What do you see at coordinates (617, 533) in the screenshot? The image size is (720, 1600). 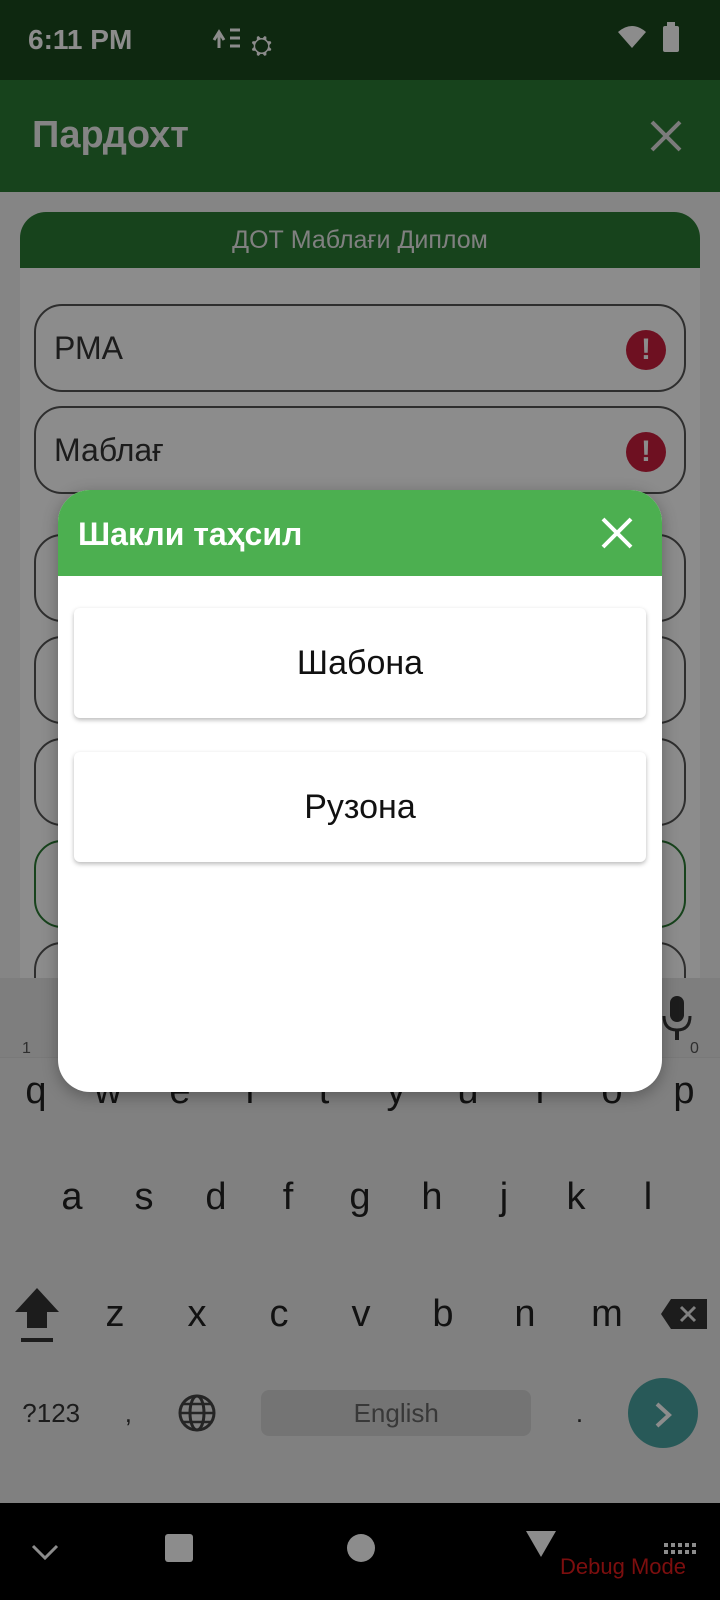 I see `close-icon` at bounding box center [617, 533].